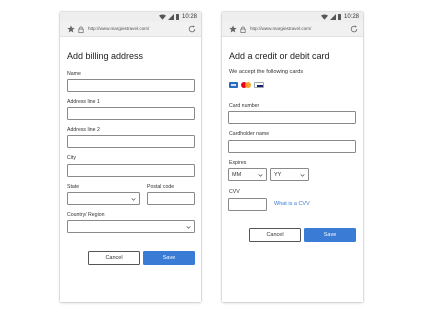 Image resolution: width=427 pixels, height=320 pixels. What do you see at coordinates (131, 170) in the screenshot?
I see `city-field` at bounding box center [131, 170].